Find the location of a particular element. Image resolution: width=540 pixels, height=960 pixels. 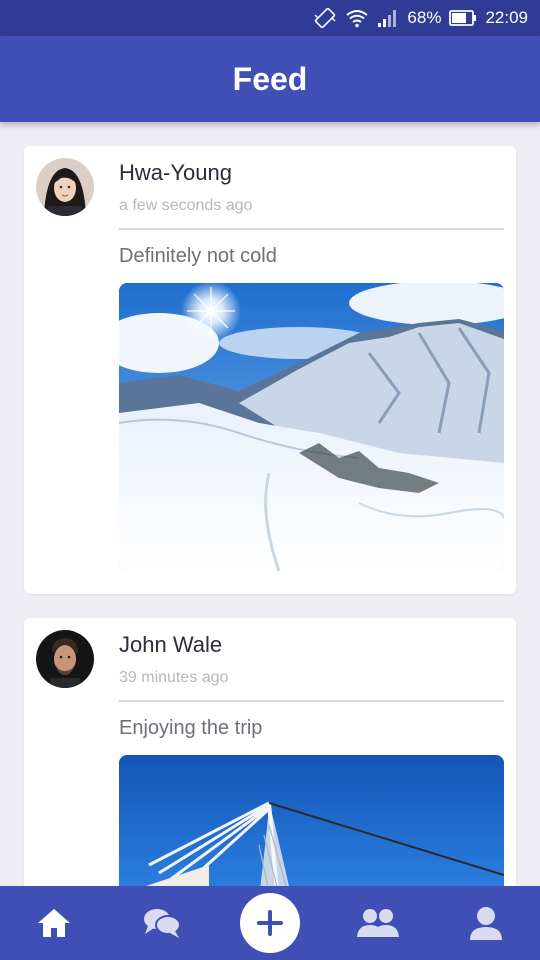

post-caption: Definitely not cold is located at coordinates (198, 256).